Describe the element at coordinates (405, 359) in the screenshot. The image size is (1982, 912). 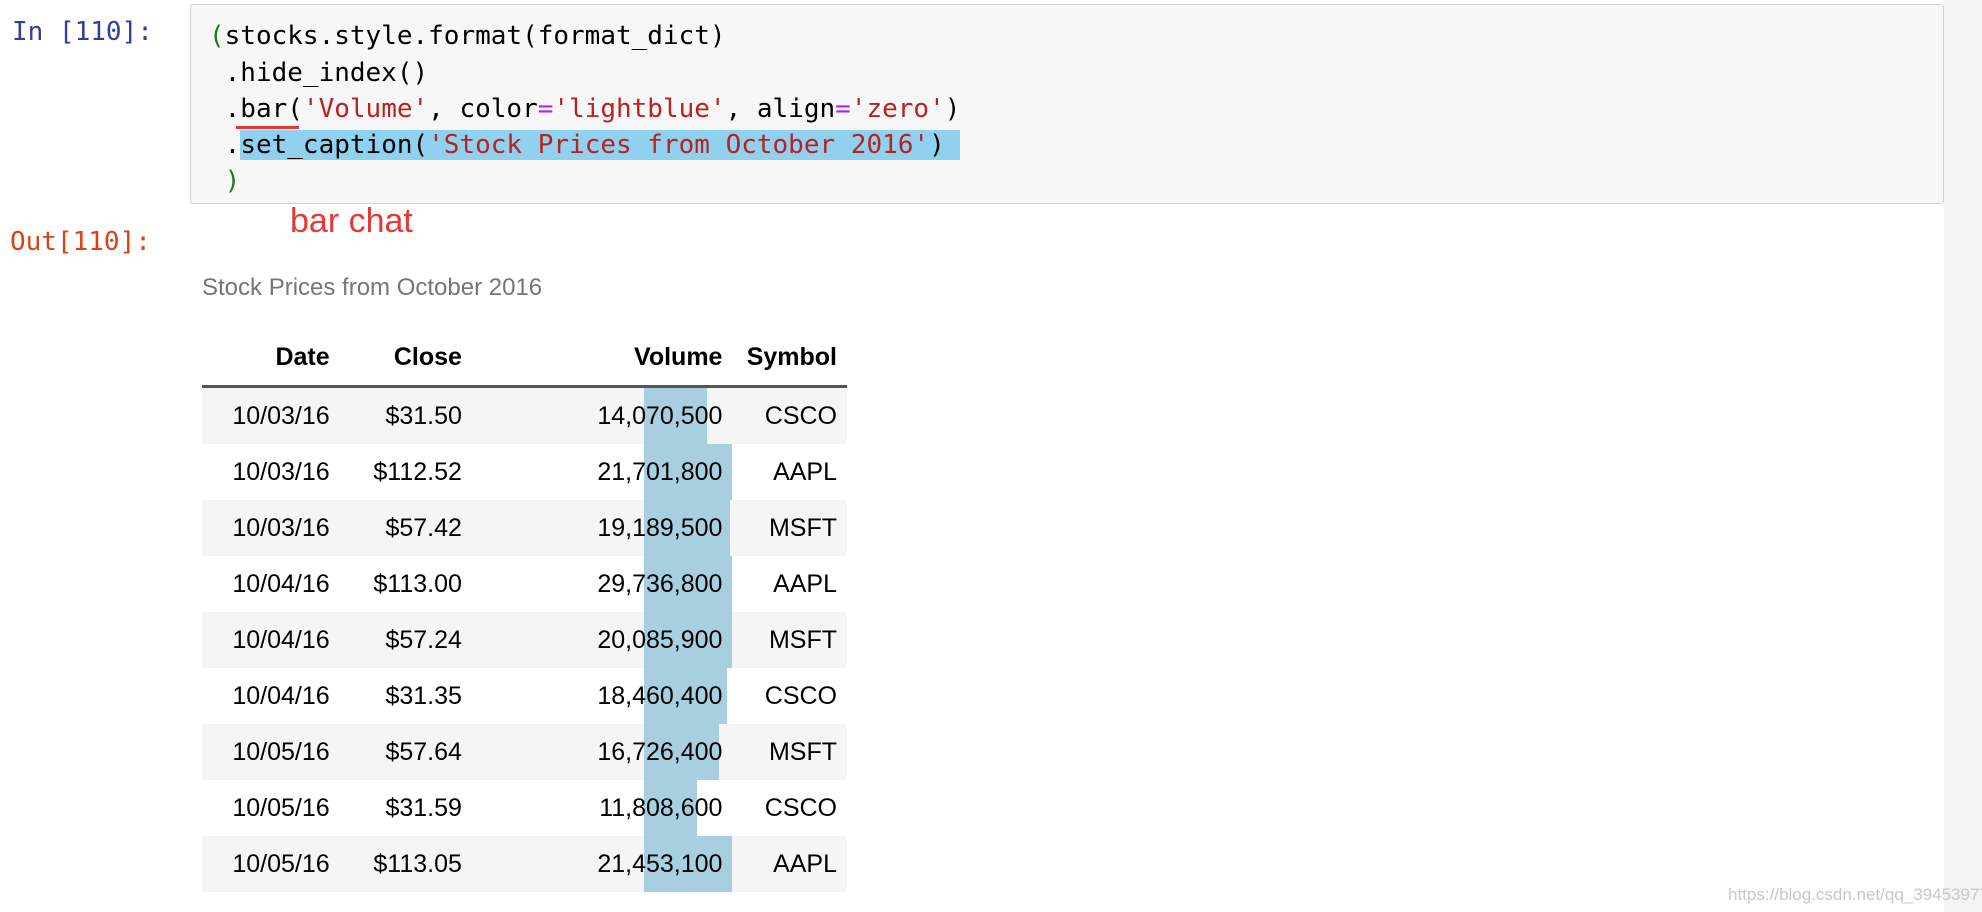
I see `column-header-close: Close` at that location.